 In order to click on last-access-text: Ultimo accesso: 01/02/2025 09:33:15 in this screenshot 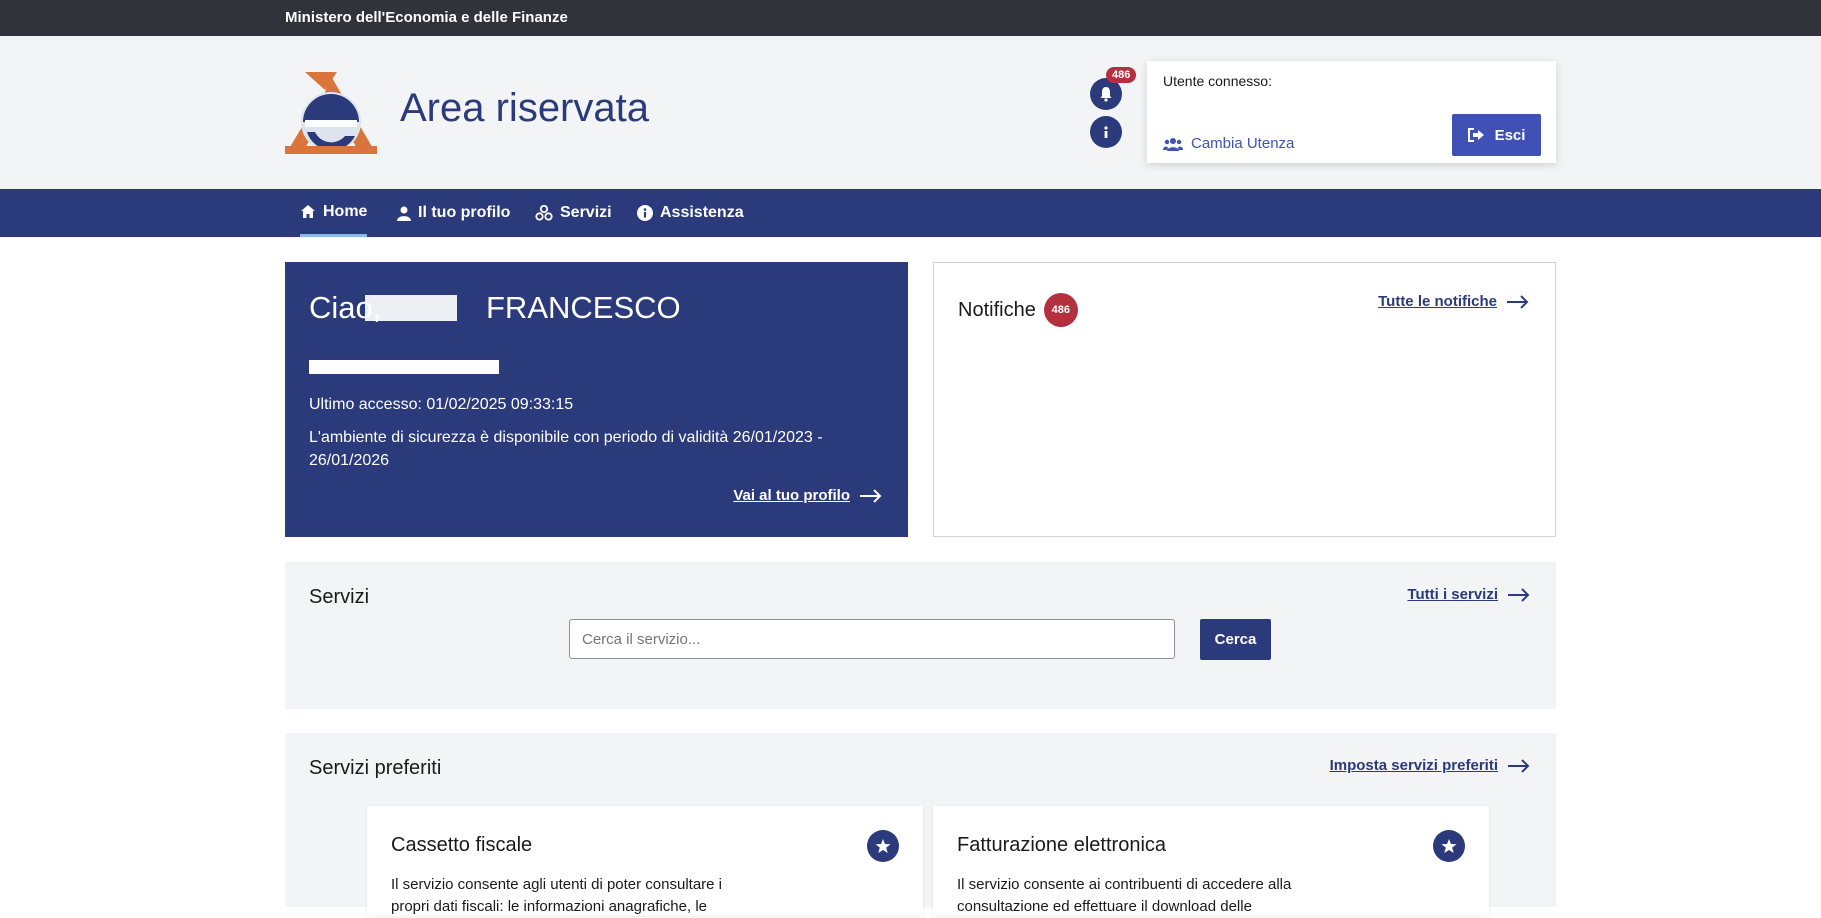, I will do `click(441, 404)`.